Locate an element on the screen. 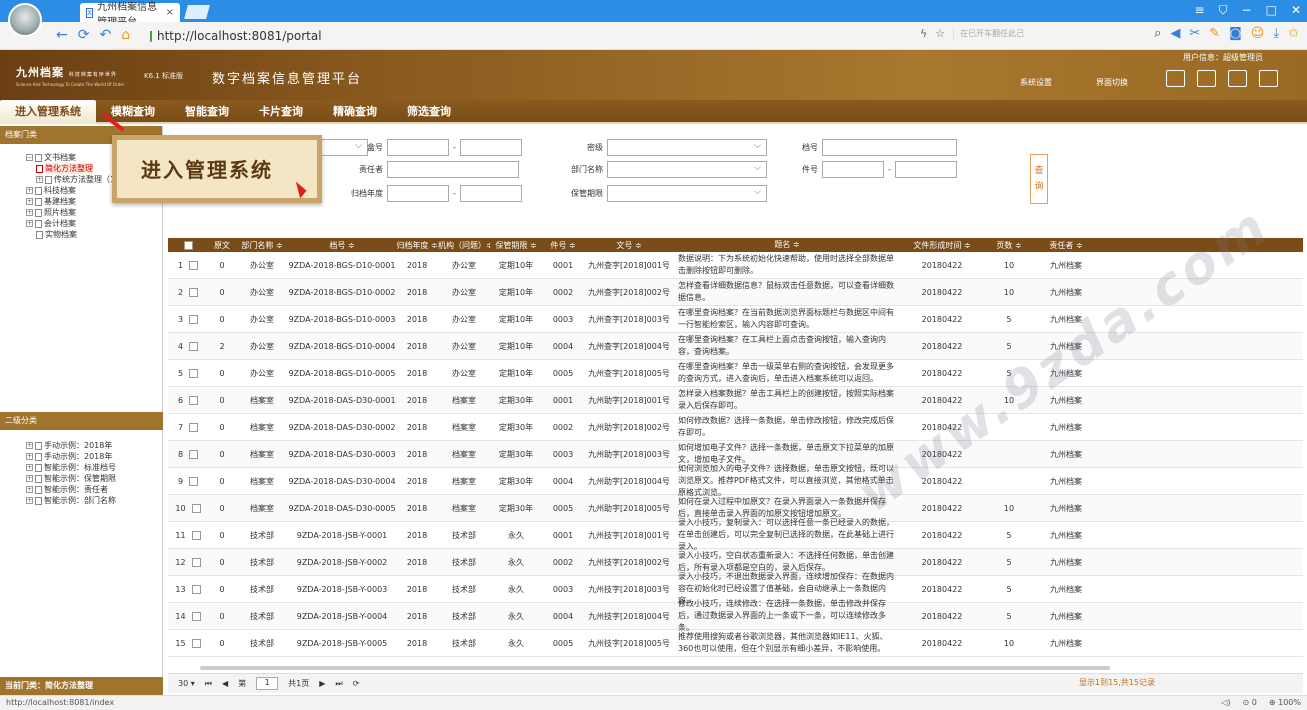 This screenshot has height=710, width=1307. column-header: 责任者 ≑ is located at coordinates (1066, 245).